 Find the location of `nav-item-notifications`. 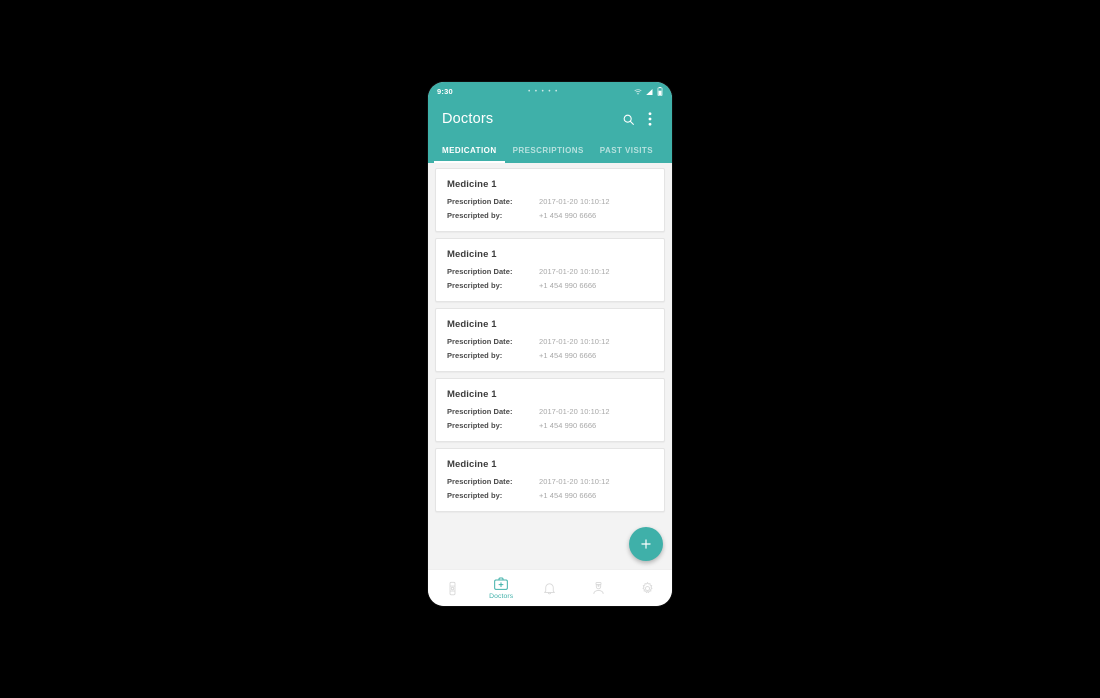

nav-item-notifications is located at coordinates (550, 588).